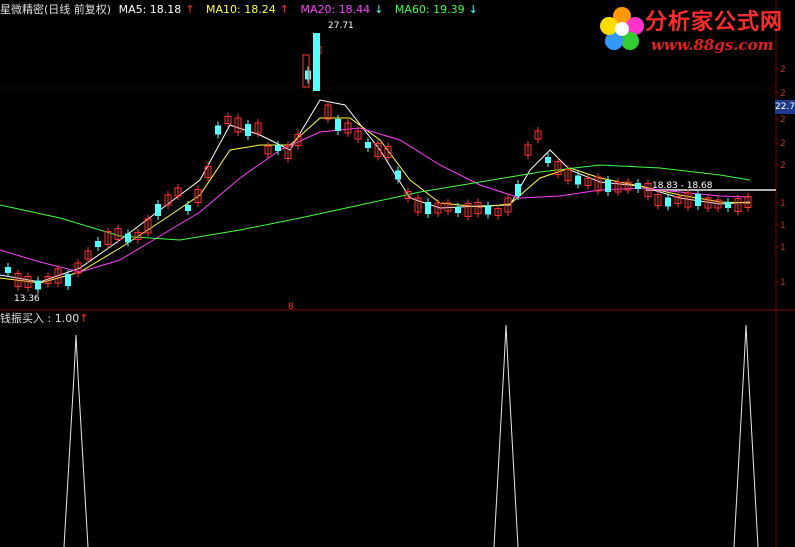 This screenshot has height=547, width=795. I want to click on site-logo: 分析家公式网 www.88gs.com, so click(695, 30).